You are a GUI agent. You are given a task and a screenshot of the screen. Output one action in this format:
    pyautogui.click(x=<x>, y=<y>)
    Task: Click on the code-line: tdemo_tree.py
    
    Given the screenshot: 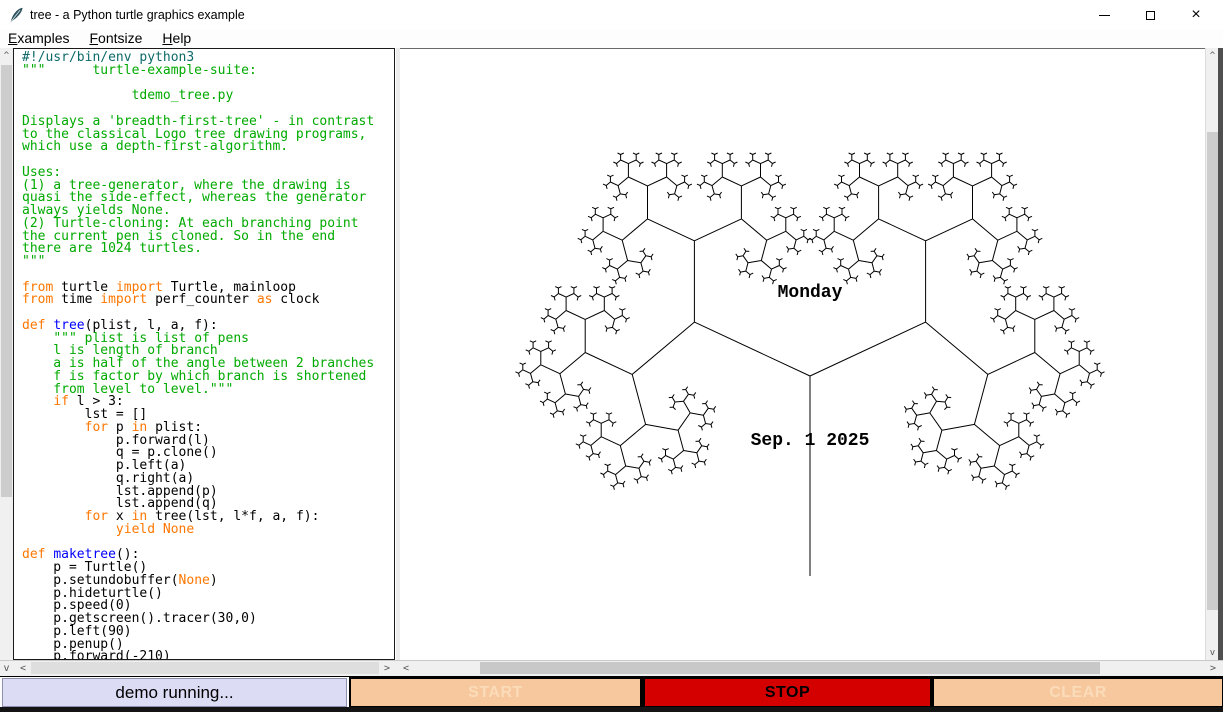 What is the action you would take?
    pyautogui.click(x=128, y=96)
    